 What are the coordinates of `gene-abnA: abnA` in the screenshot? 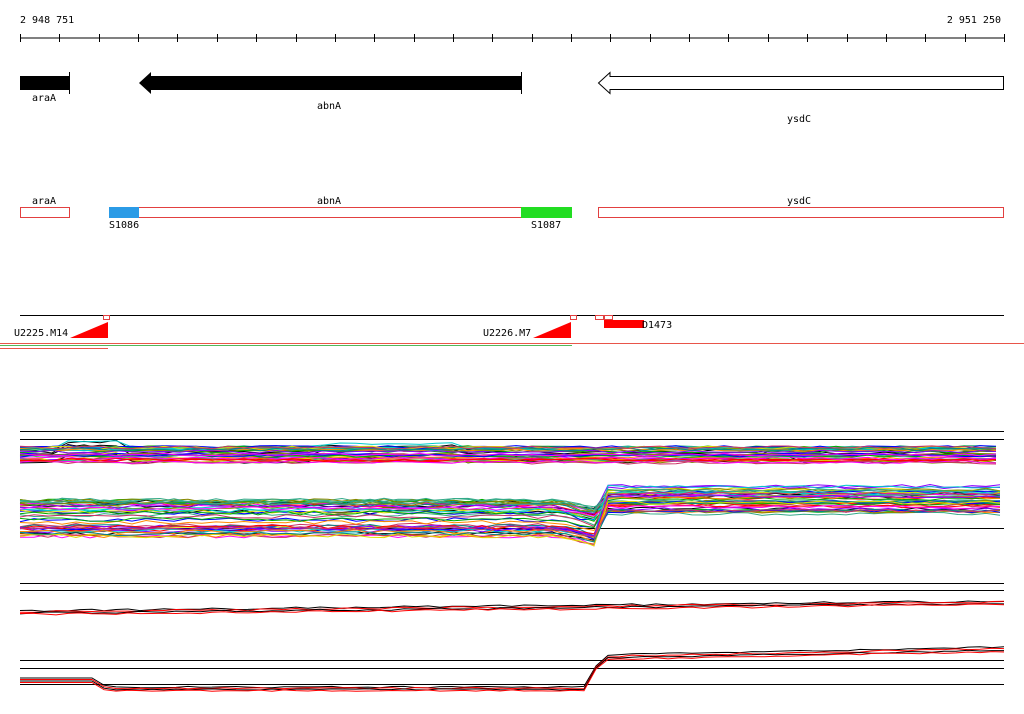 It's located at (330, 92).